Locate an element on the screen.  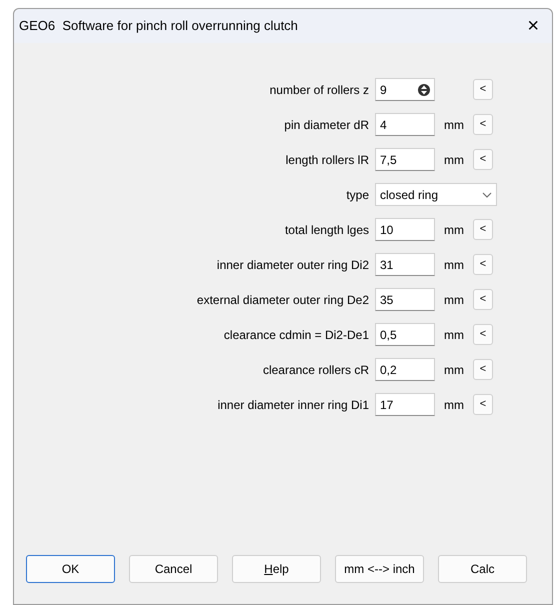
field-label: total length lges is located at coordinates (327, 230).